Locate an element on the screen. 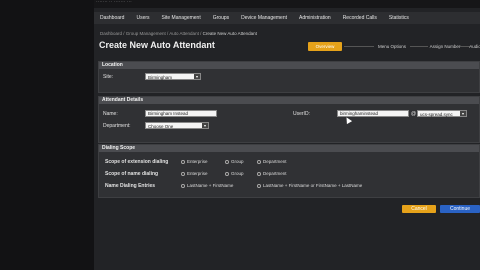  radio-extension-group is located at coordinates (227, 162).